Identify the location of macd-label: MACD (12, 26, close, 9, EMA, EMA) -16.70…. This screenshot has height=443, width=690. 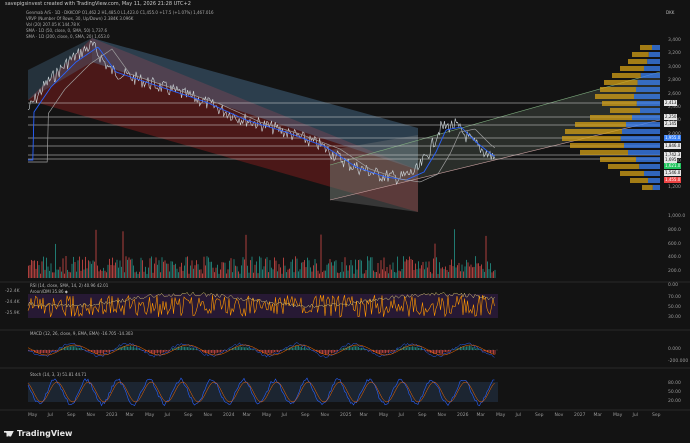
(81, 334).